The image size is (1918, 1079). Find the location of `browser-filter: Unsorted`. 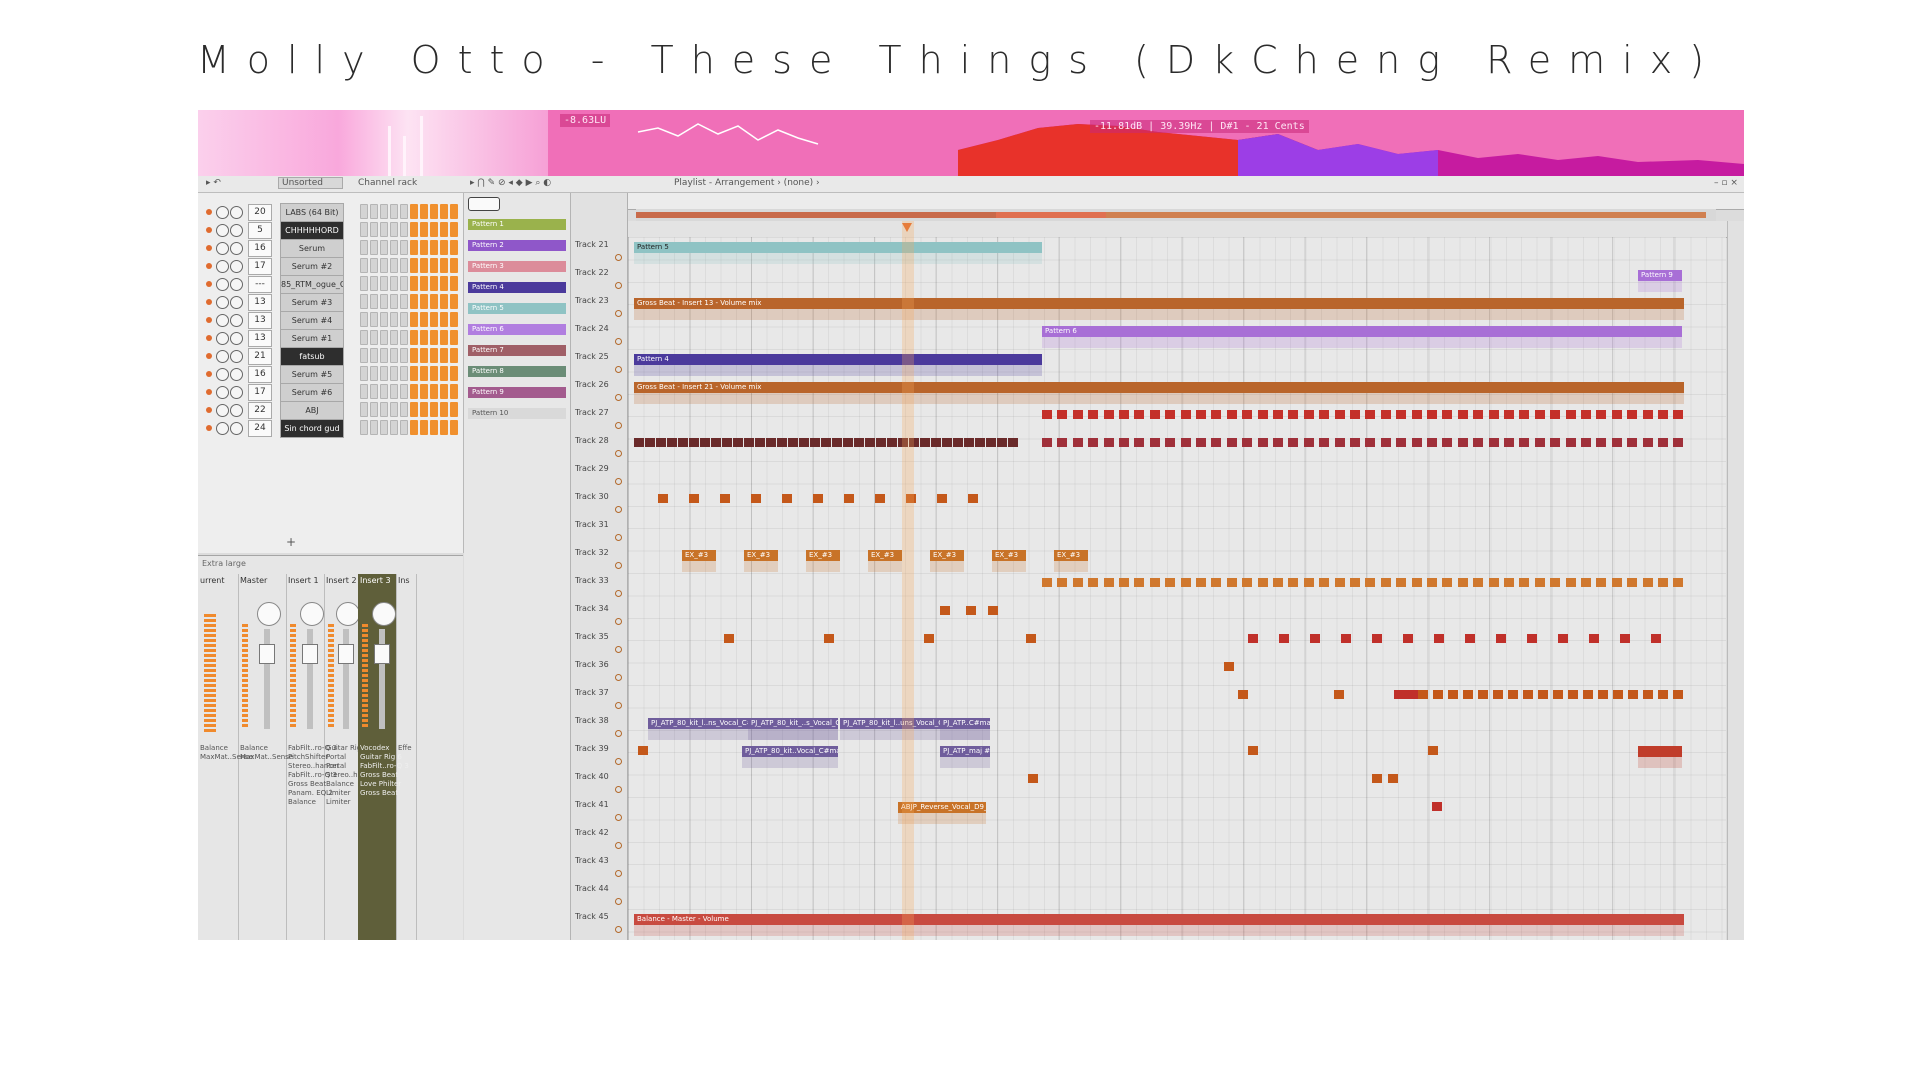

browser-filter: Unsorted is located at coordinates (310, 183).